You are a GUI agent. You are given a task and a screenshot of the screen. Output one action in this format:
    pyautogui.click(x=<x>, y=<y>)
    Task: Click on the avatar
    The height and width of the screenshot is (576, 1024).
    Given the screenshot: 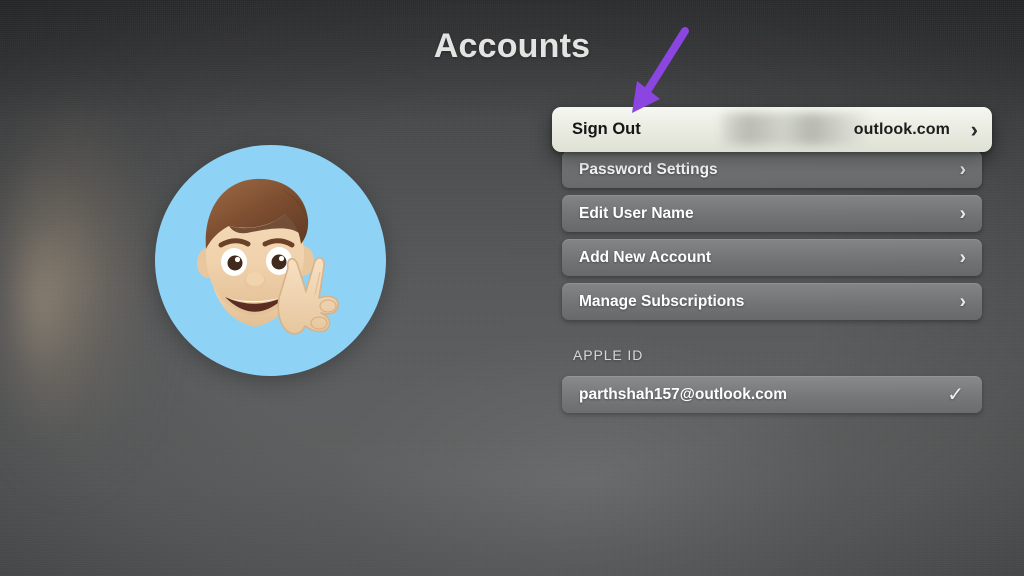 What is the action you would take?
    pyautogui.click(x=270, y=260)
    